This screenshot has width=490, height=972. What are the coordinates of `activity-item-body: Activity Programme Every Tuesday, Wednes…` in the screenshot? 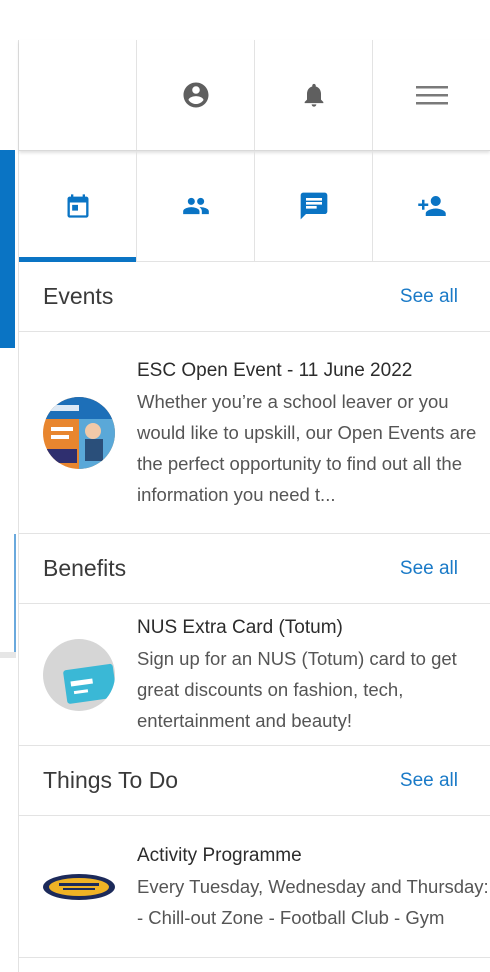 It's located at (313, 887).